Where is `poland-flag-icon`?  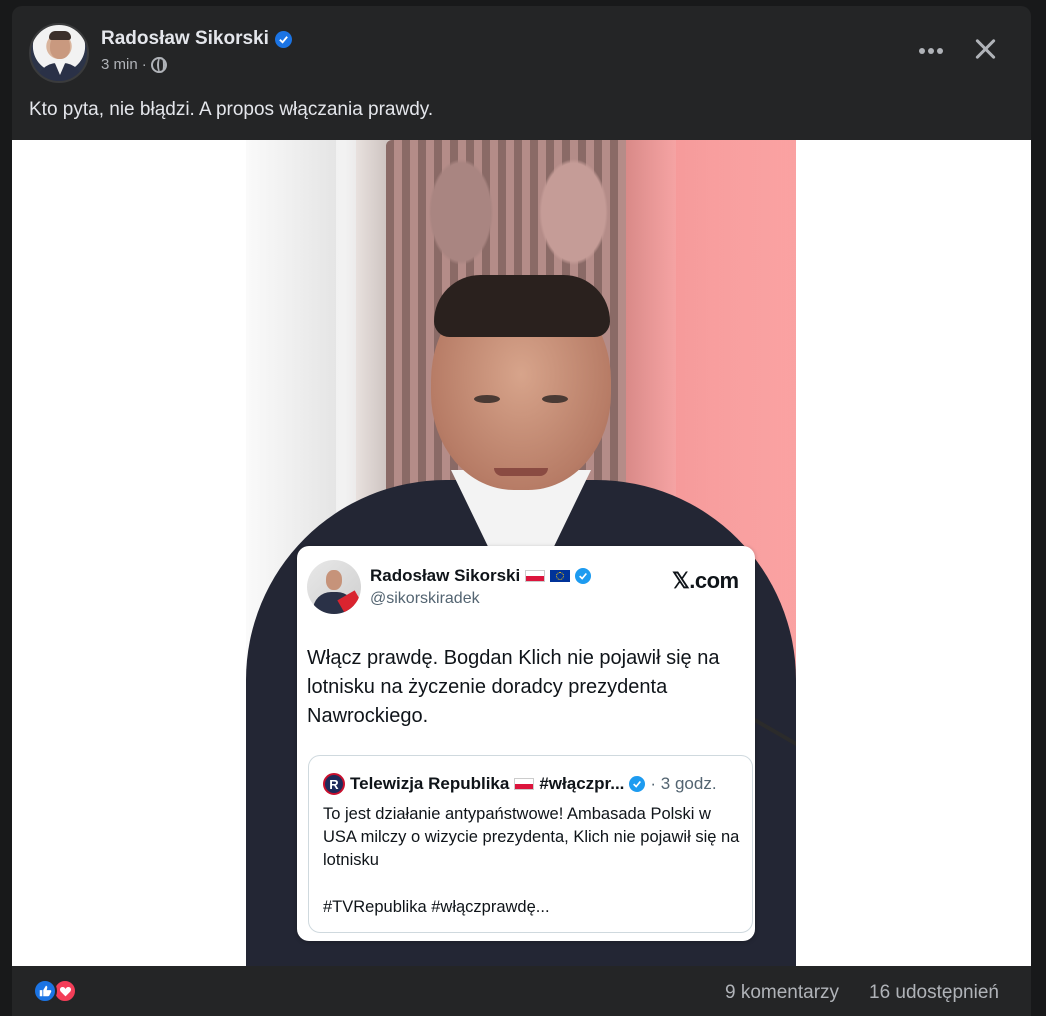 poland-flag-icon is located at coordinates (535, 576).